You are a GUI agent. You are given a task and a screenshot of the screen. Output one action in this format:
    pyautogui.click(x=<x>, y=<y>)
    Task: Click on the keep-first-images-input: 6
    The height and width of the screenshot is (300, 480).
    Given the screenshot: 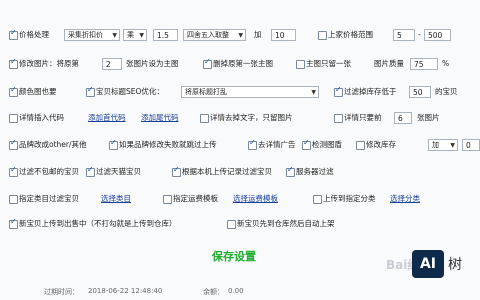 What is the action you would take?
    pyautogui.click(x=403, y=118)
    